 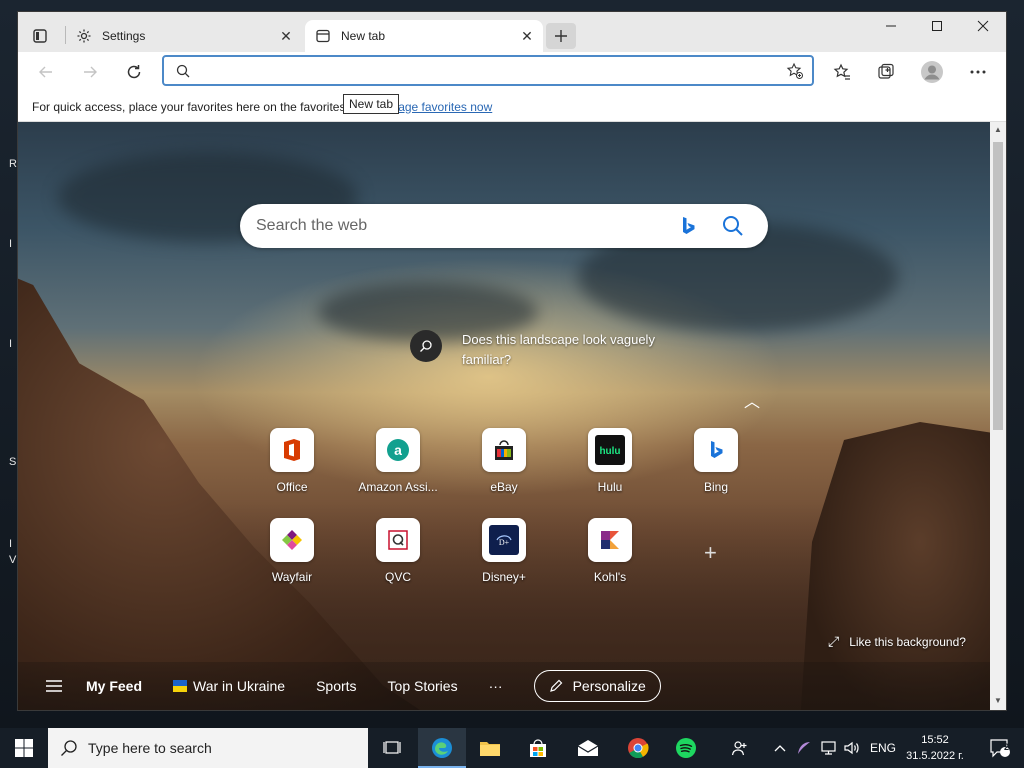 I want to click on personalize-button: Personalize, so click(x=597, y=686).